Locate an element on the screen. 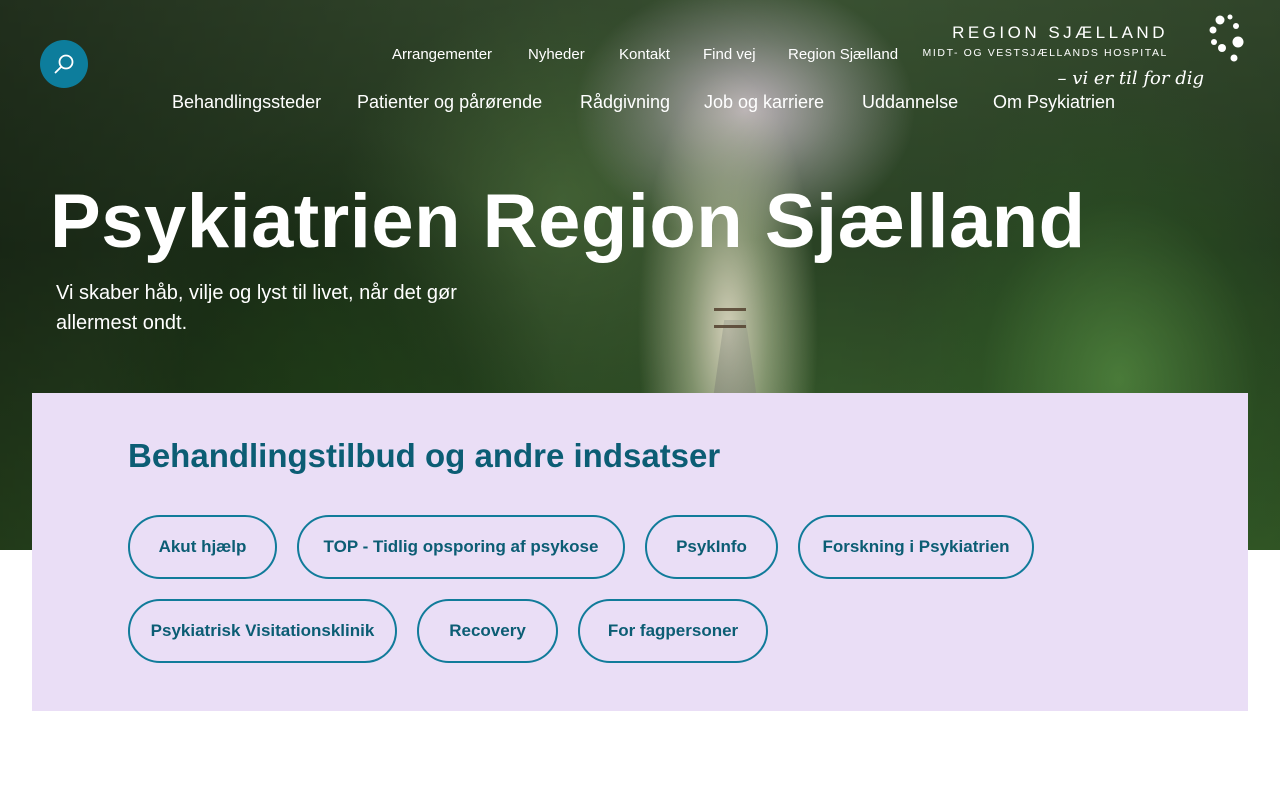  chip-forskning: Forskning i Psykiatrien is located at coordinates (916, 547).